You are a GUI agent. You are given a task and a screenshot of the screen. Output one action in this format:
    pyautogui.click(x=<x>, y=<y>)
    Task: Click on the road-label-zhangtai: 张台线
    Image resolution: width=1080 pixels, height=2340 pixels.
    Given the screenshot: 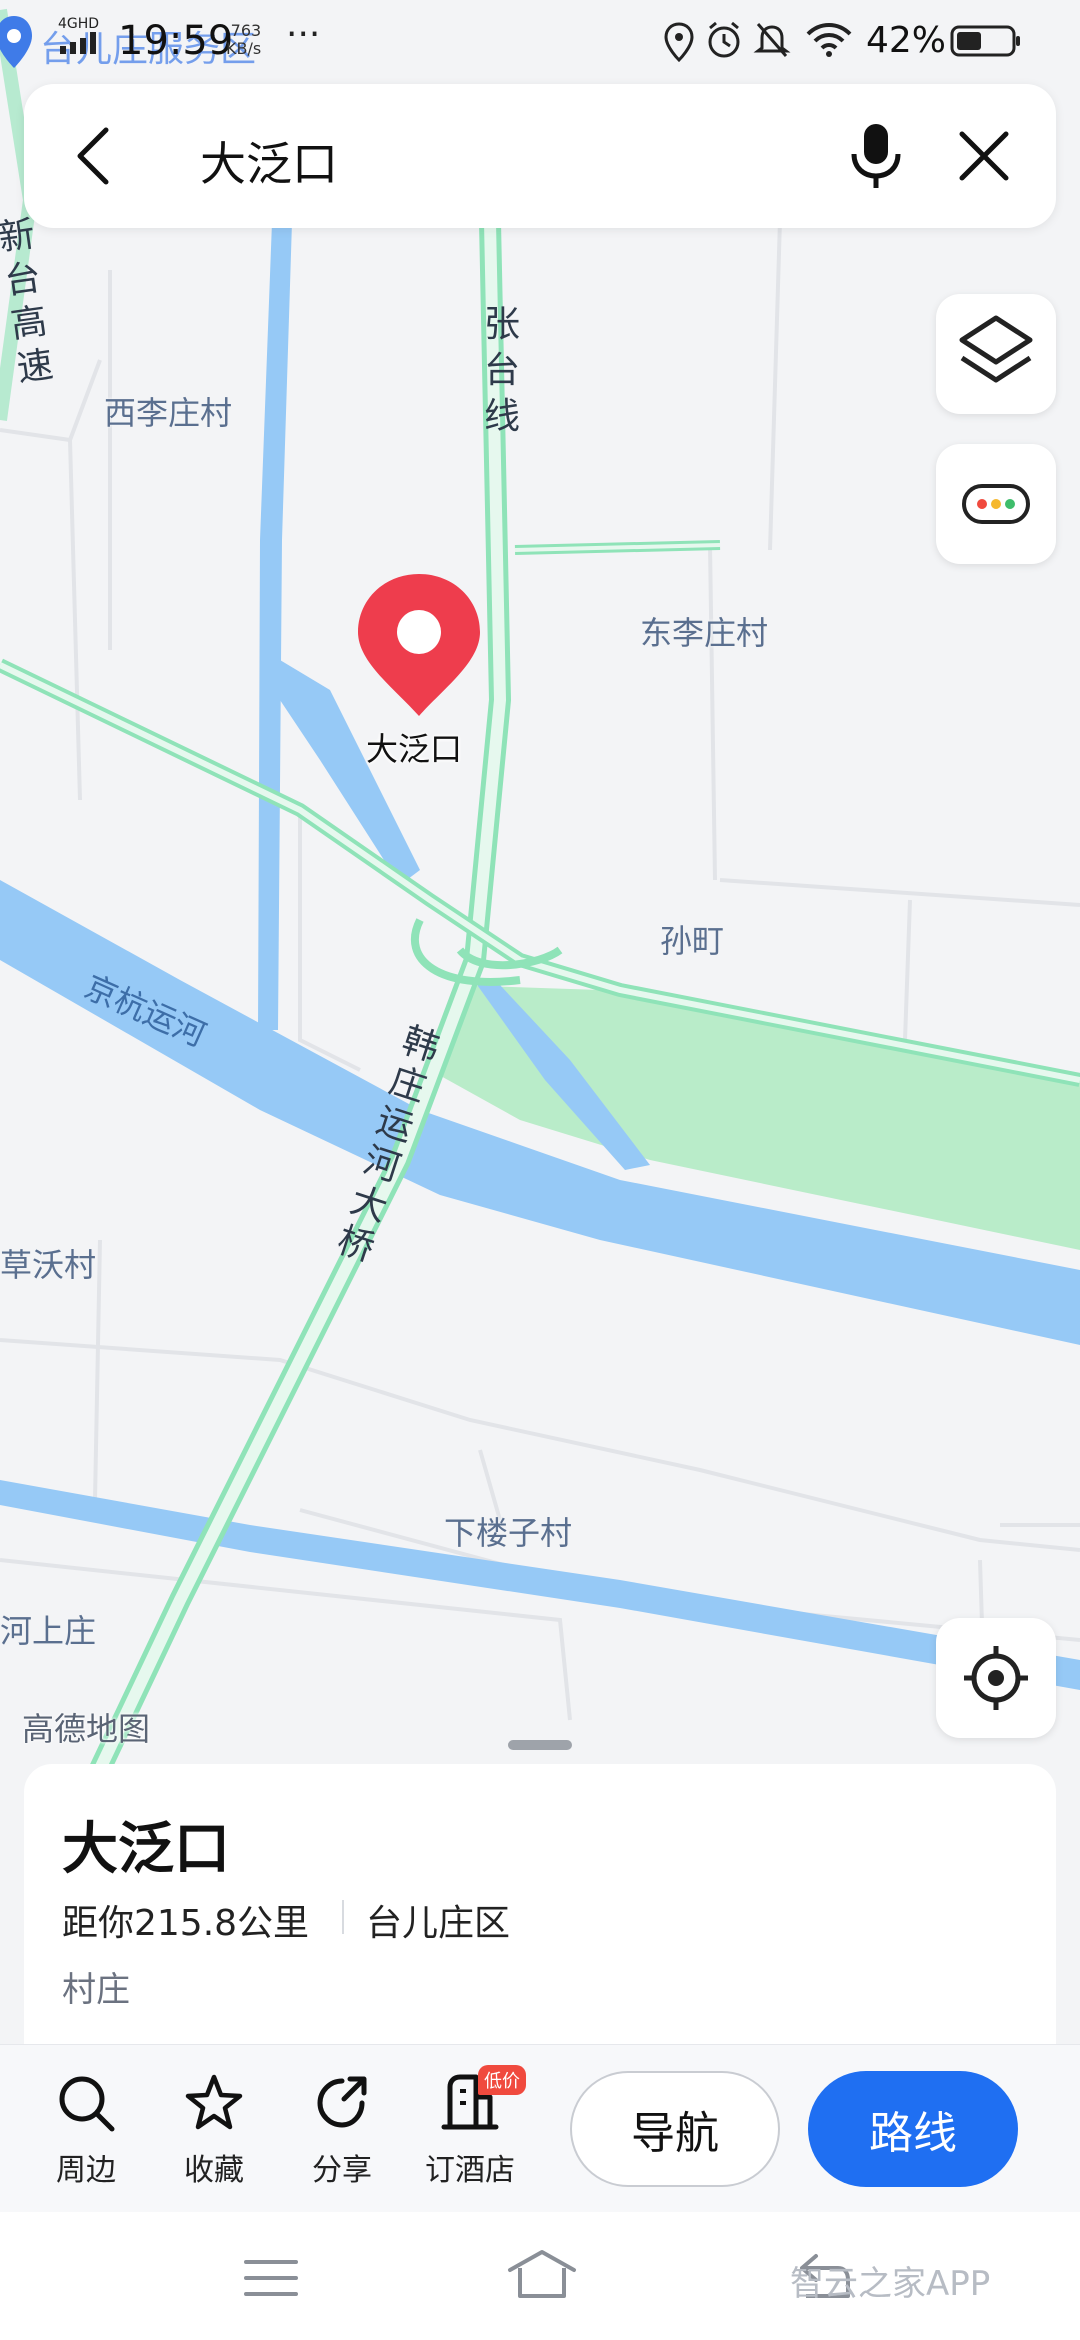 What is the action you would take?
    pyautogui.click(x=502, y=370)
    